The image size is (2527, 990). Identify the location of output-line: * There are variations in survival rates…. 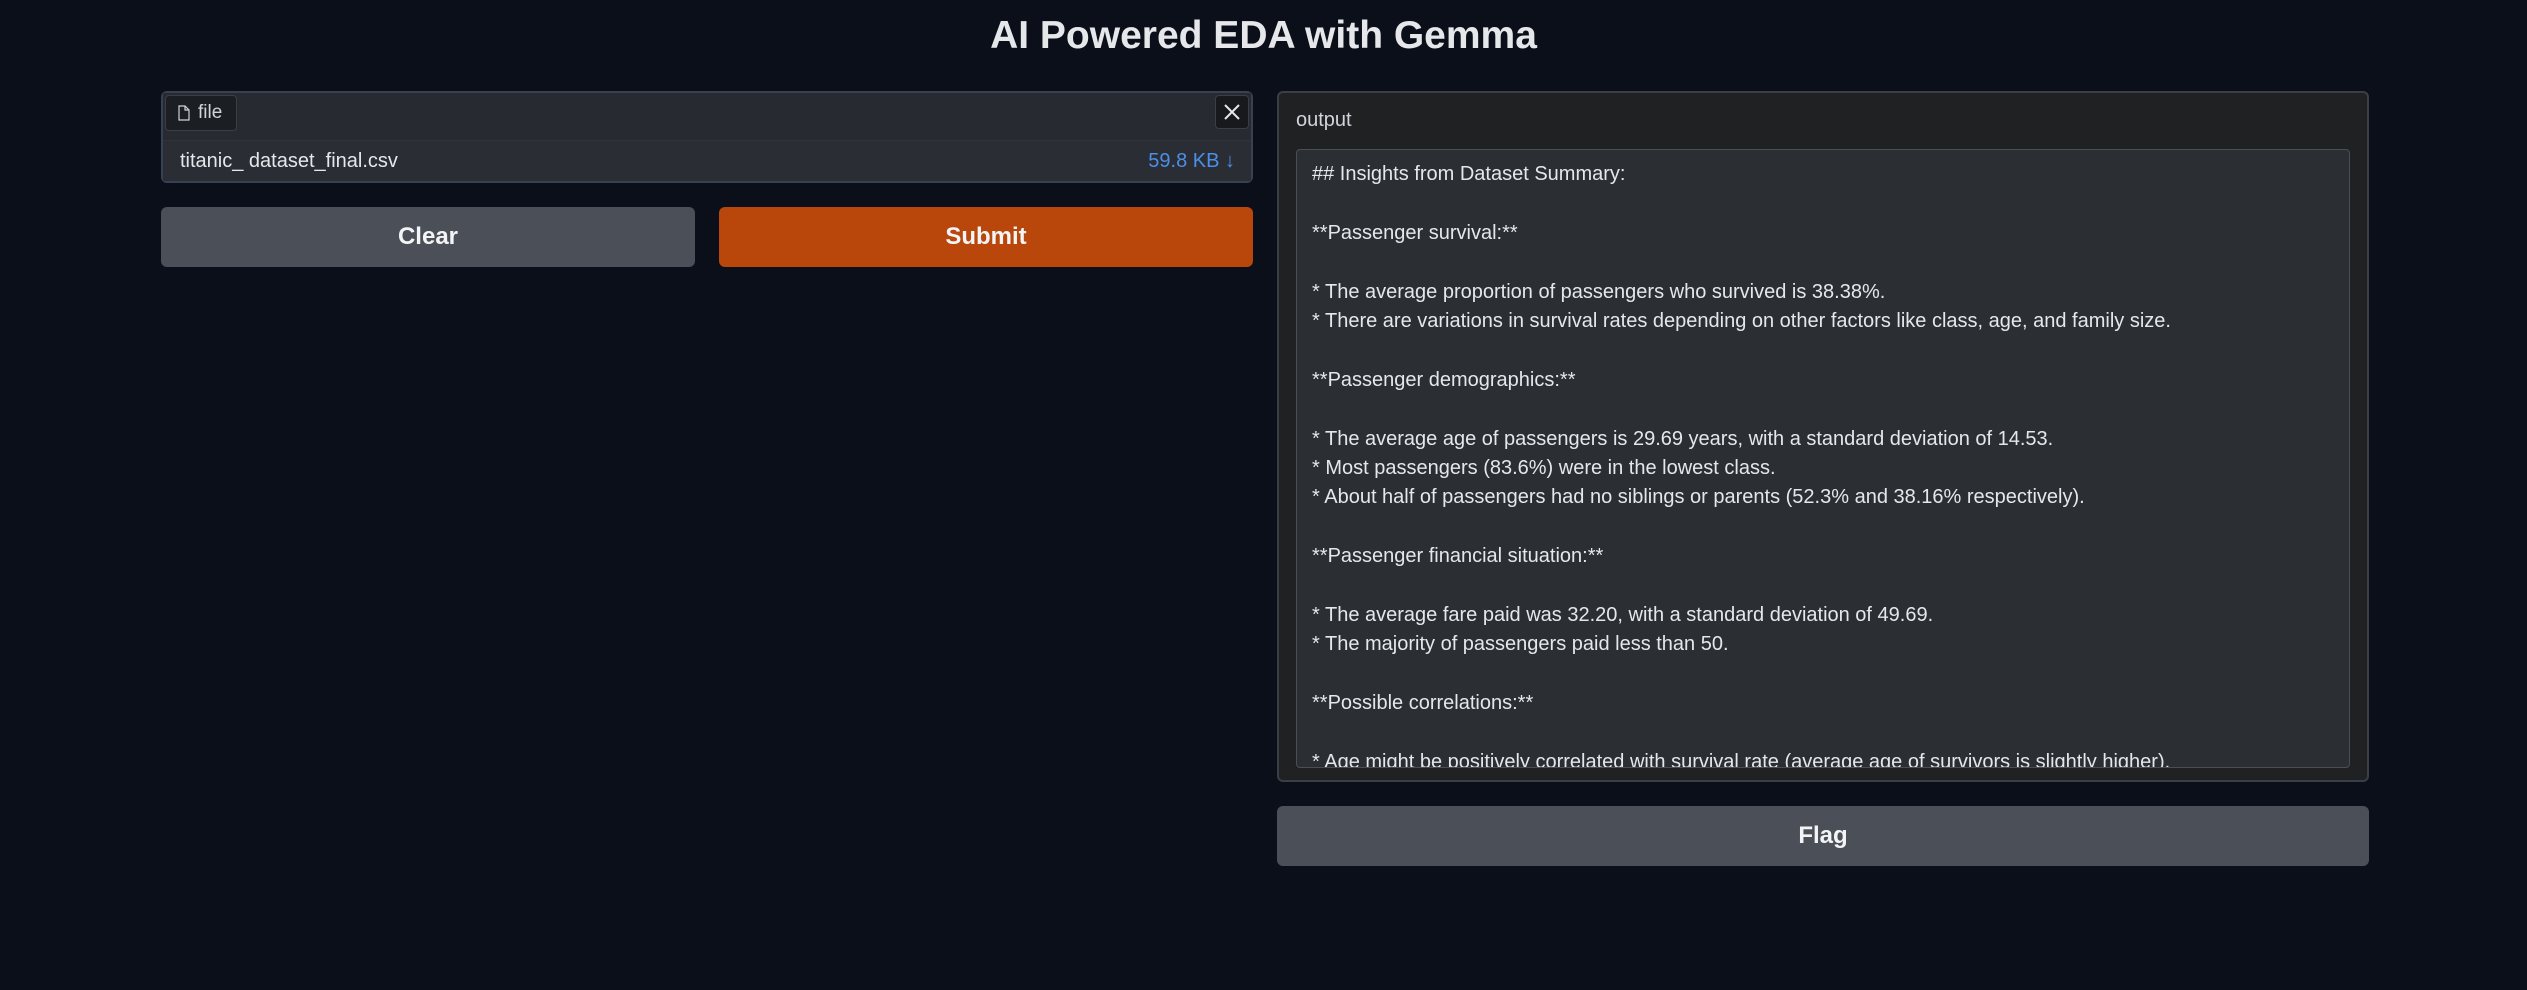
(1741, 321).